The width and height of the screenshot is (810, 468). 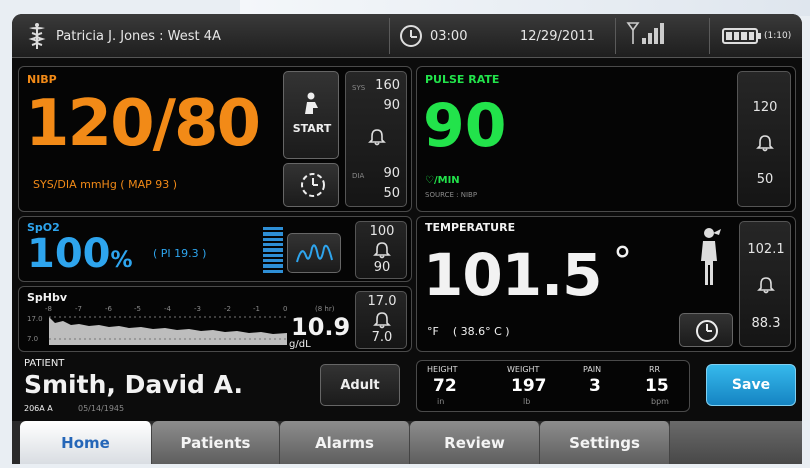 I want to click on sphb-axis-tick: -6, so click(x=108, y=309).